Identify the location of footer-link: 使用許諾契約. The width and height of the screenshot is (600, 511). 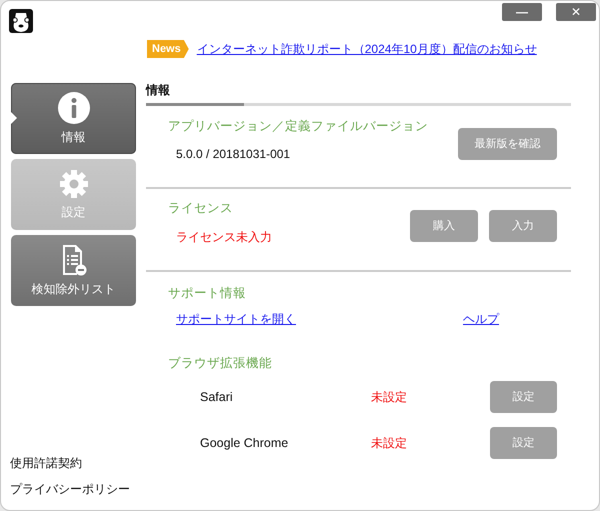
(70, 463).